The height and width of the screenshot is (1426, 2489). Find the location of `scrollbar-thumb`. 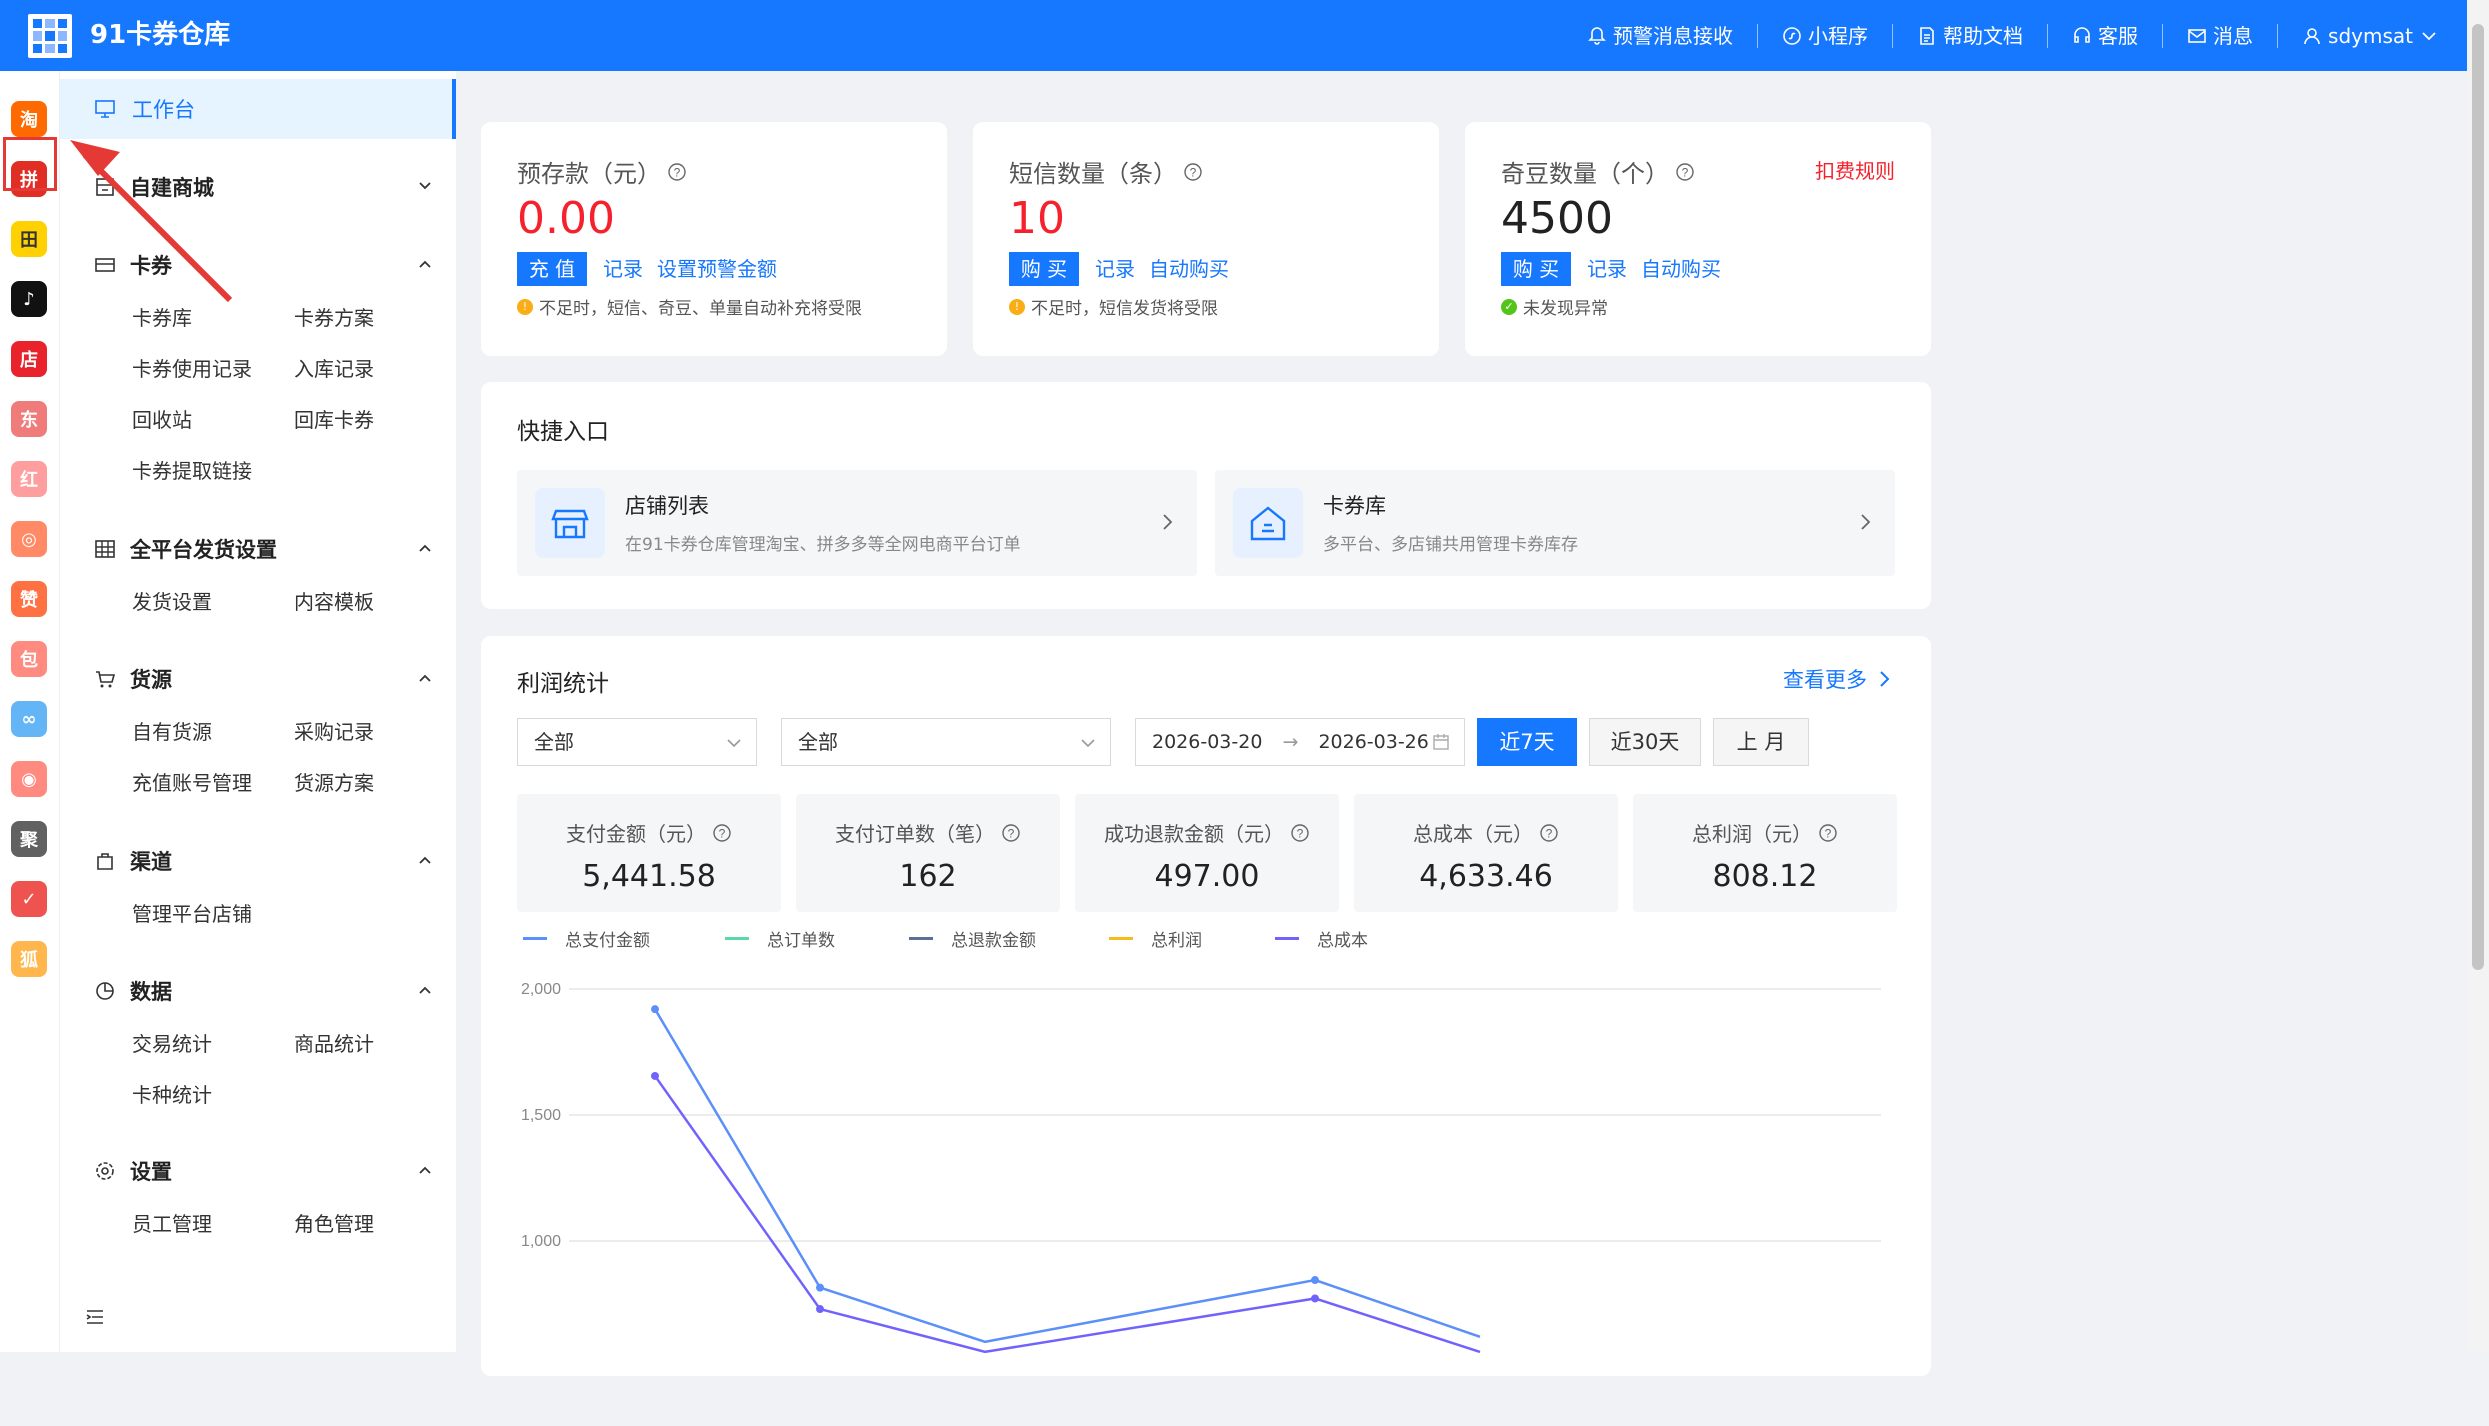

scrollbar-thumb is located at coordinates (2478, 497).